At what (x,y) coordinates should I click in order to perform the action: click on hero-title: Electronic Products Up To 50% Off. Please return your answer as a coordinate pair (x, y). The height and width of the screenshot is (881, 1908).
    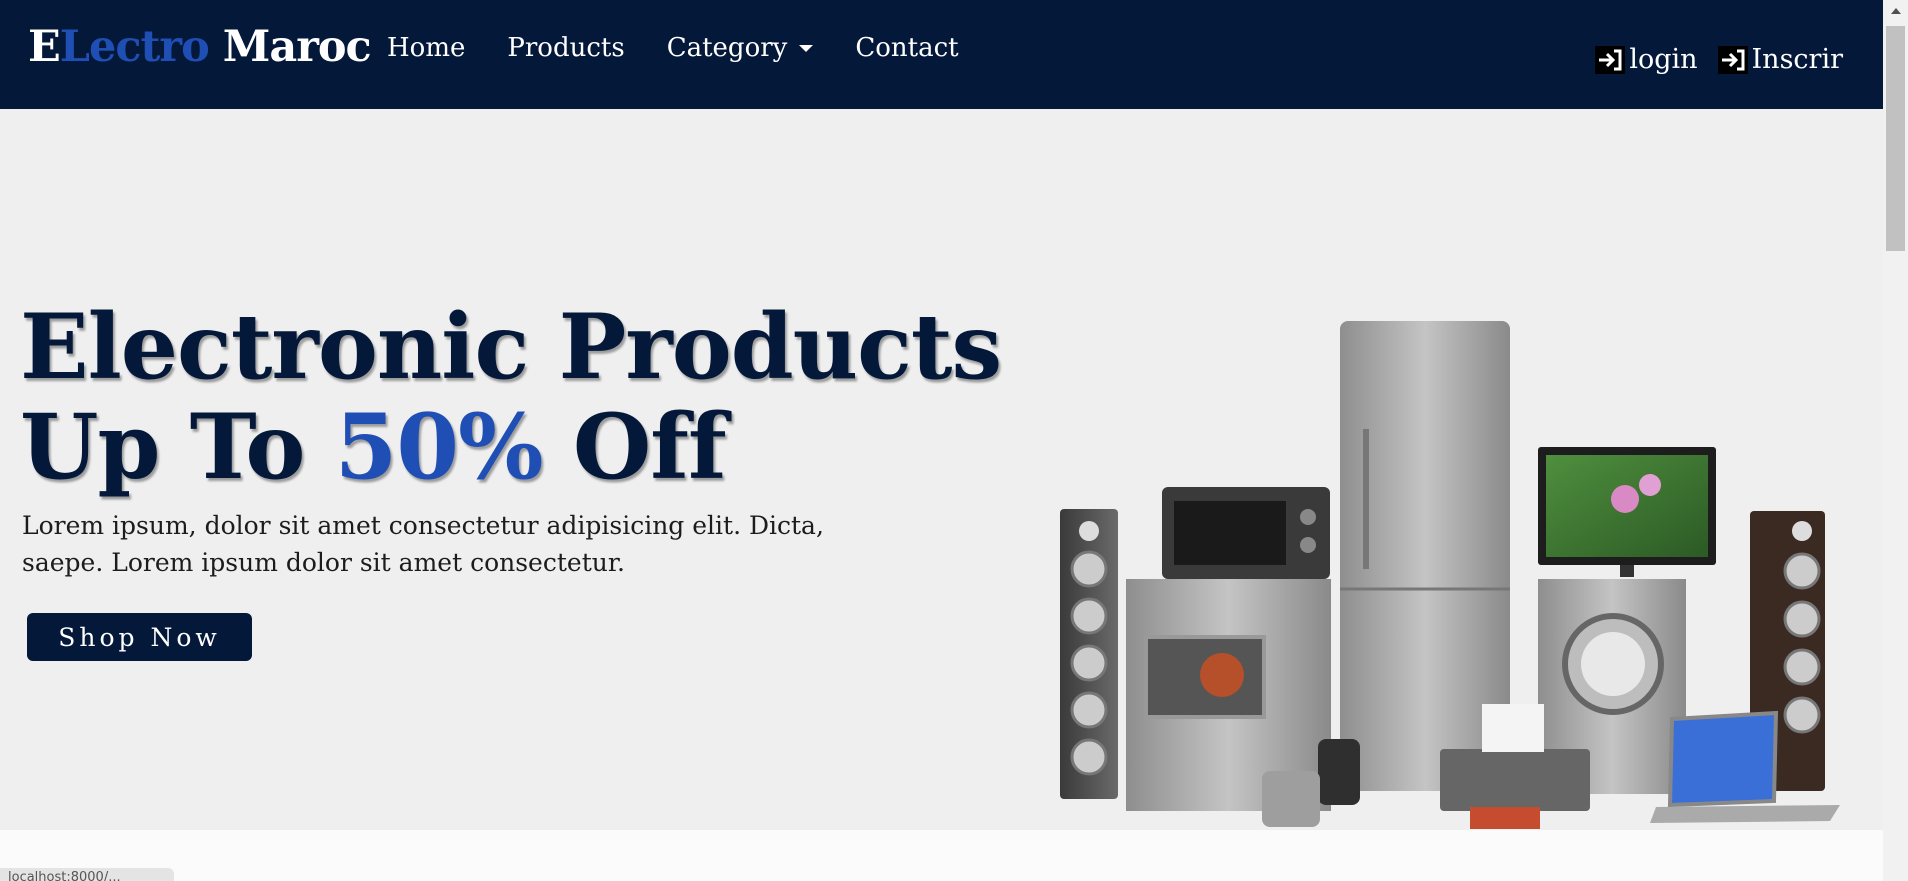
    Looking at the image, I should click on (511, 397).